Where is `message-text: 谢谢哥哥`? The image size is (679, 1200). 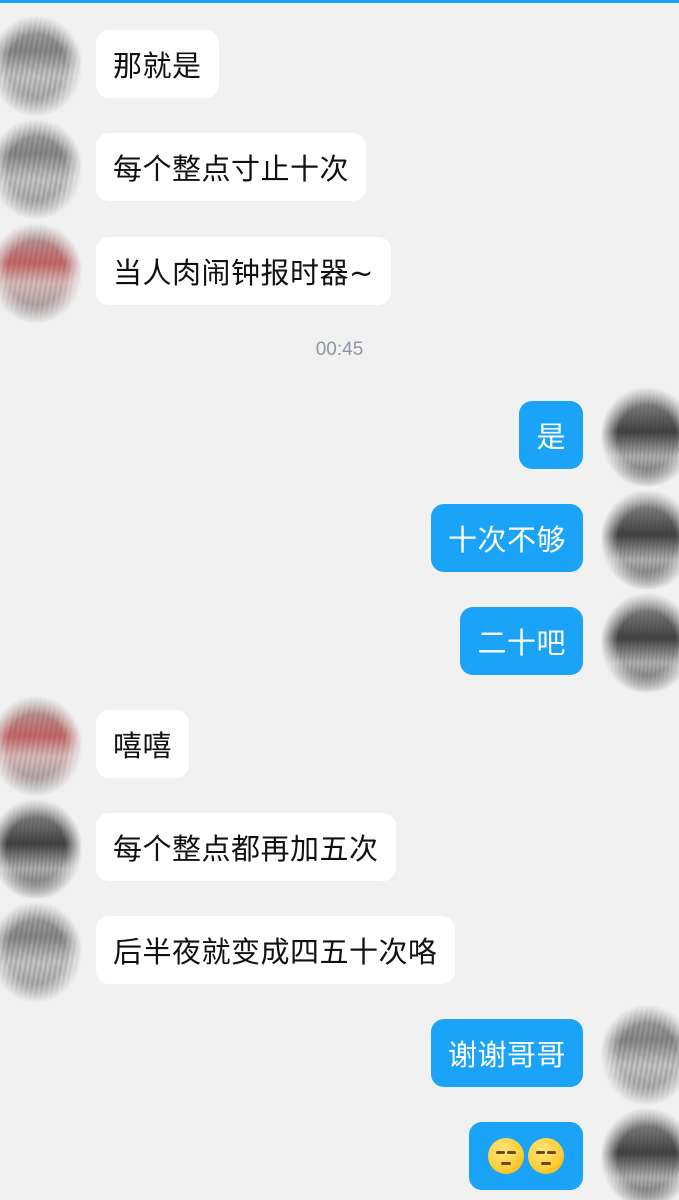 message-text: 谢谢哥哥 is located at coordinates (506, 1055).